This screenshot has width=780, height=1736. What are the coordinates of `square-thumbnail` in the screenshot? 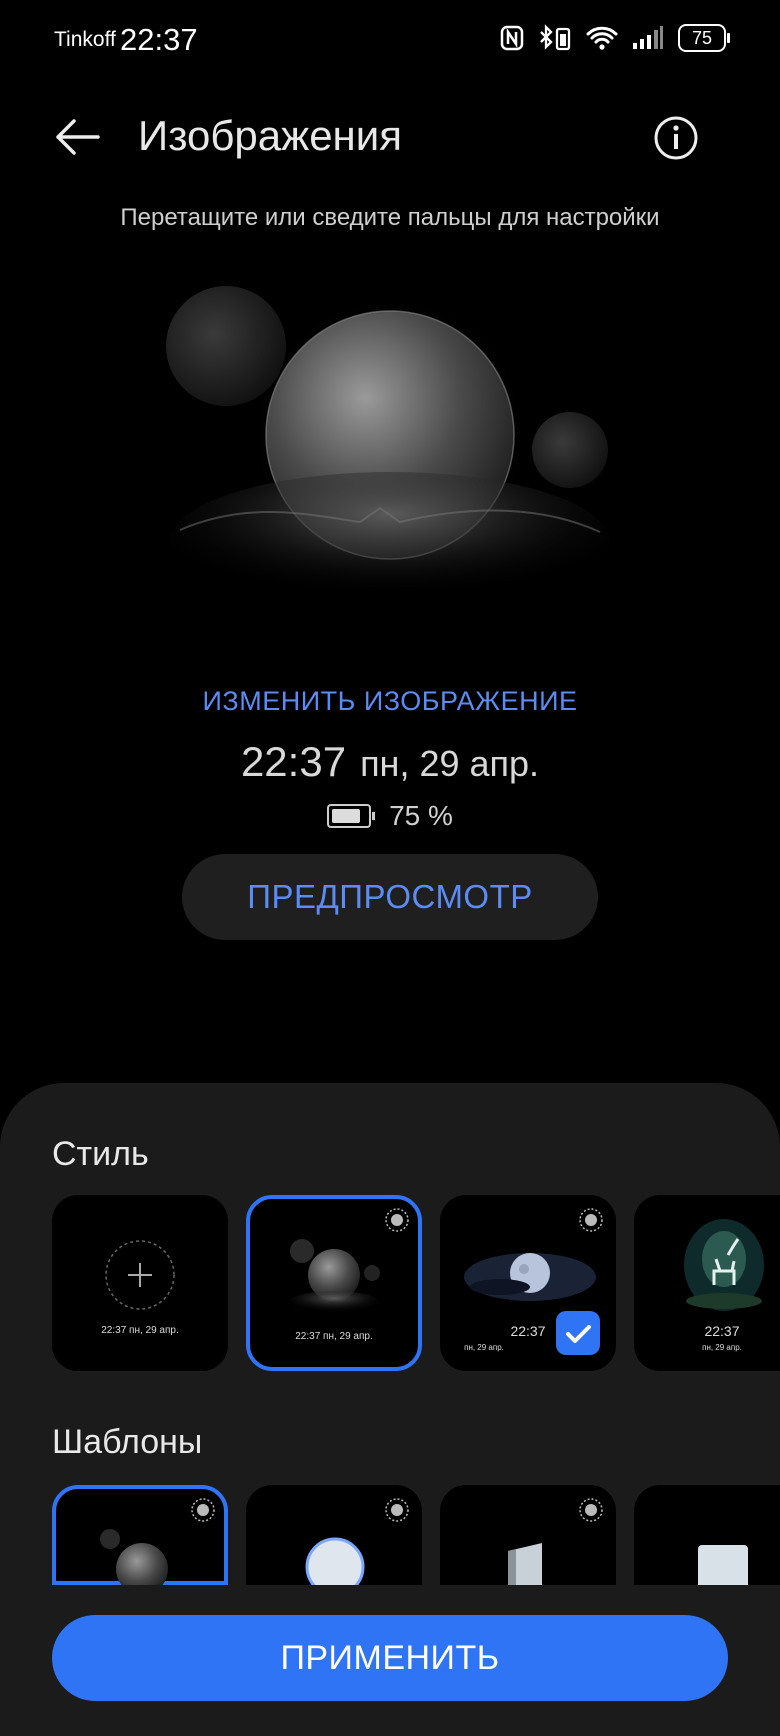 It's located at (723, 1565).